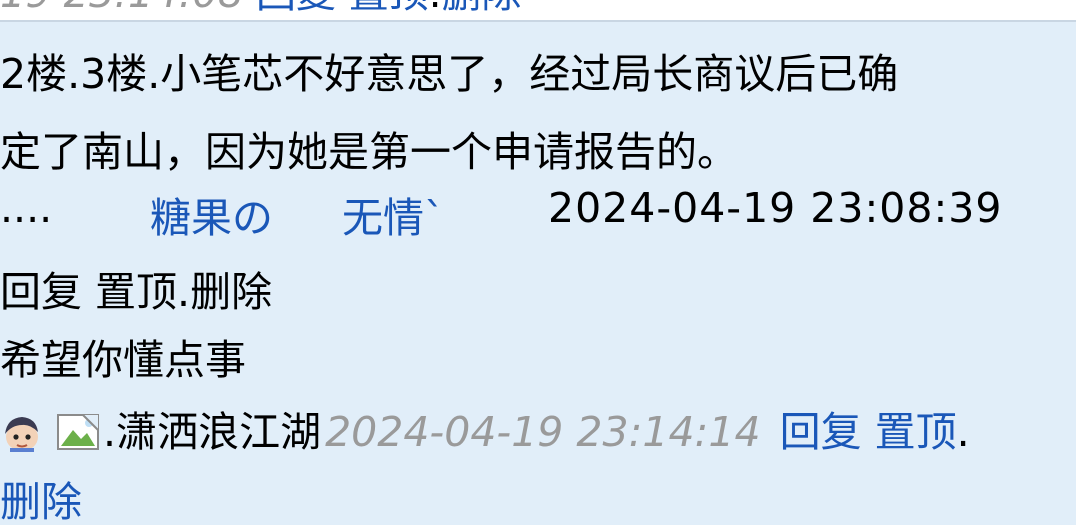 The height and width of the screenshot is (528, 1076). I want to click on reply-time: 2024-04-19 23:14:14, so click(543, 432).